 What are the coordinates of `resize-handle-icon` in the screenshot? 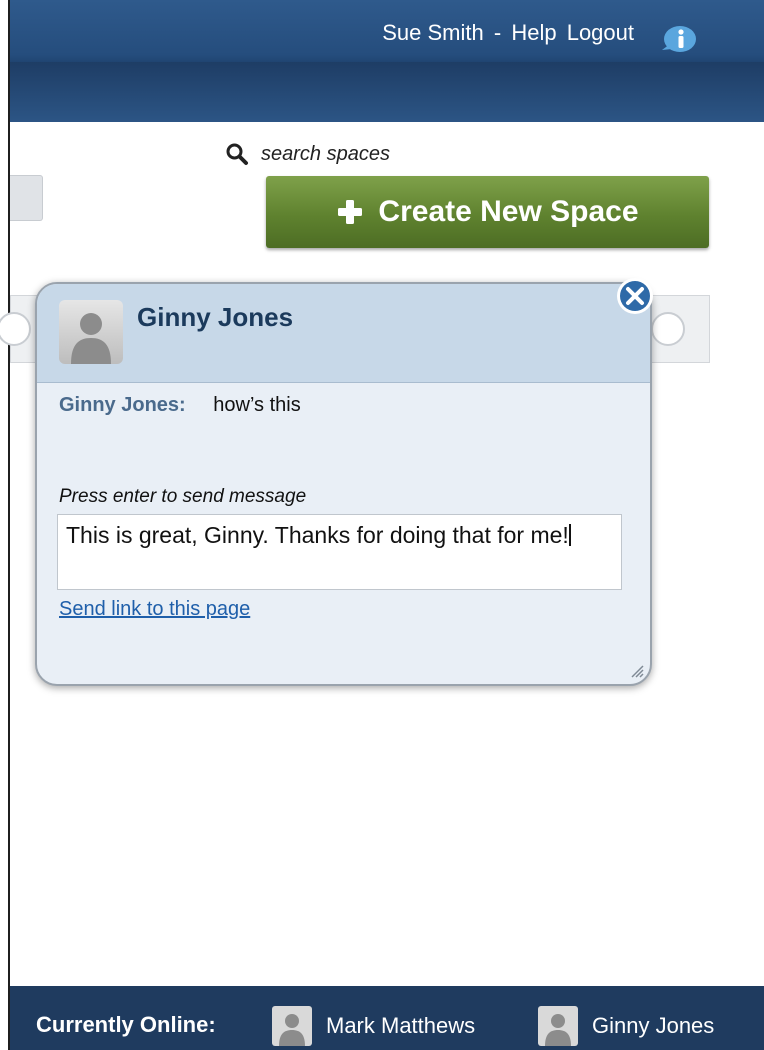 It's located at (637, 671).